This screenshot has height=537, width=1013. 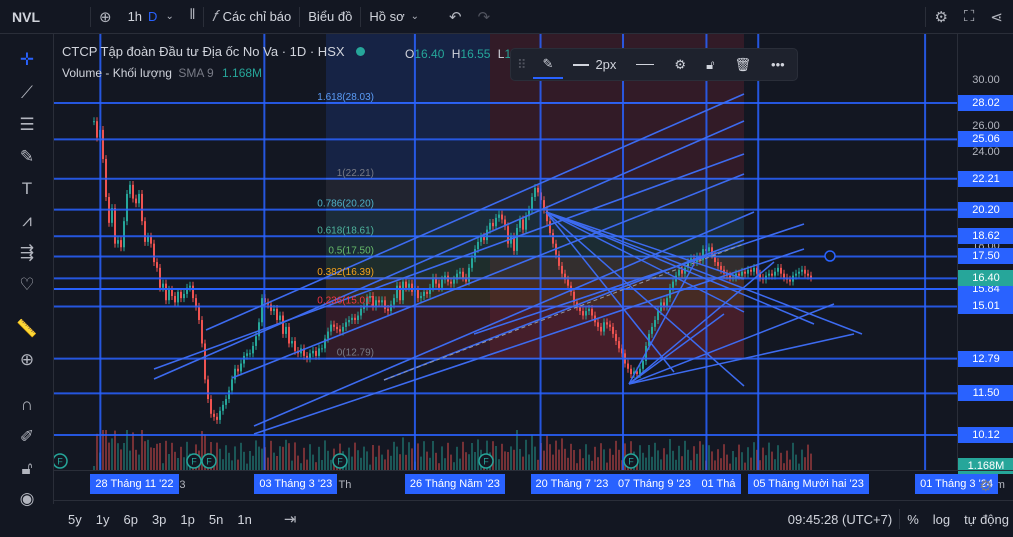 I want to click on magnet-icon: ∩, so click(x=27, y=404).